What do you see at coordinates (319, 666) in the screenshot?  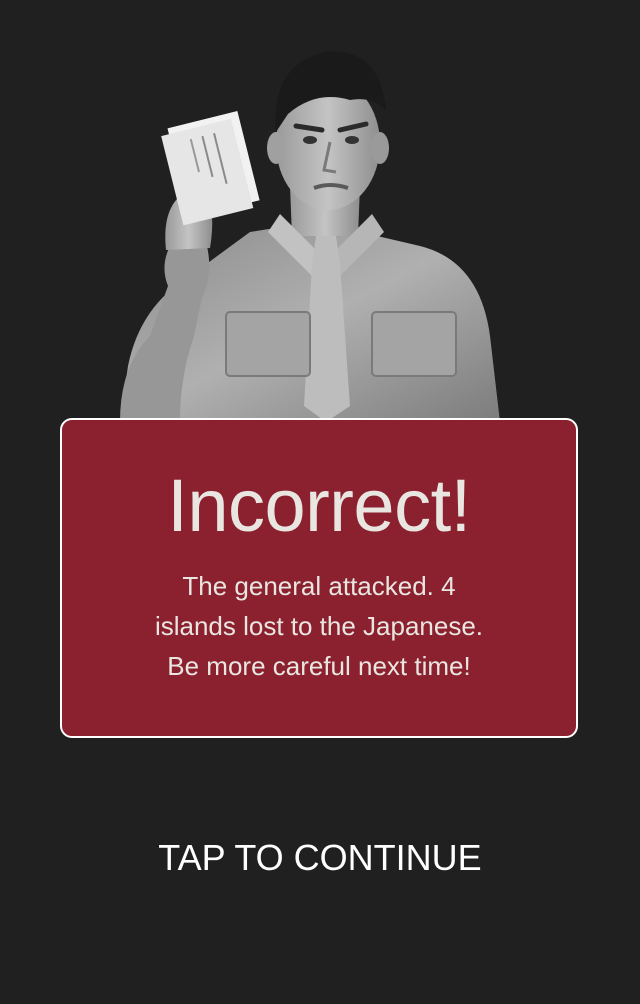 I see `result-message-line: Be more careful next time!` at bounding box center [319, 666].